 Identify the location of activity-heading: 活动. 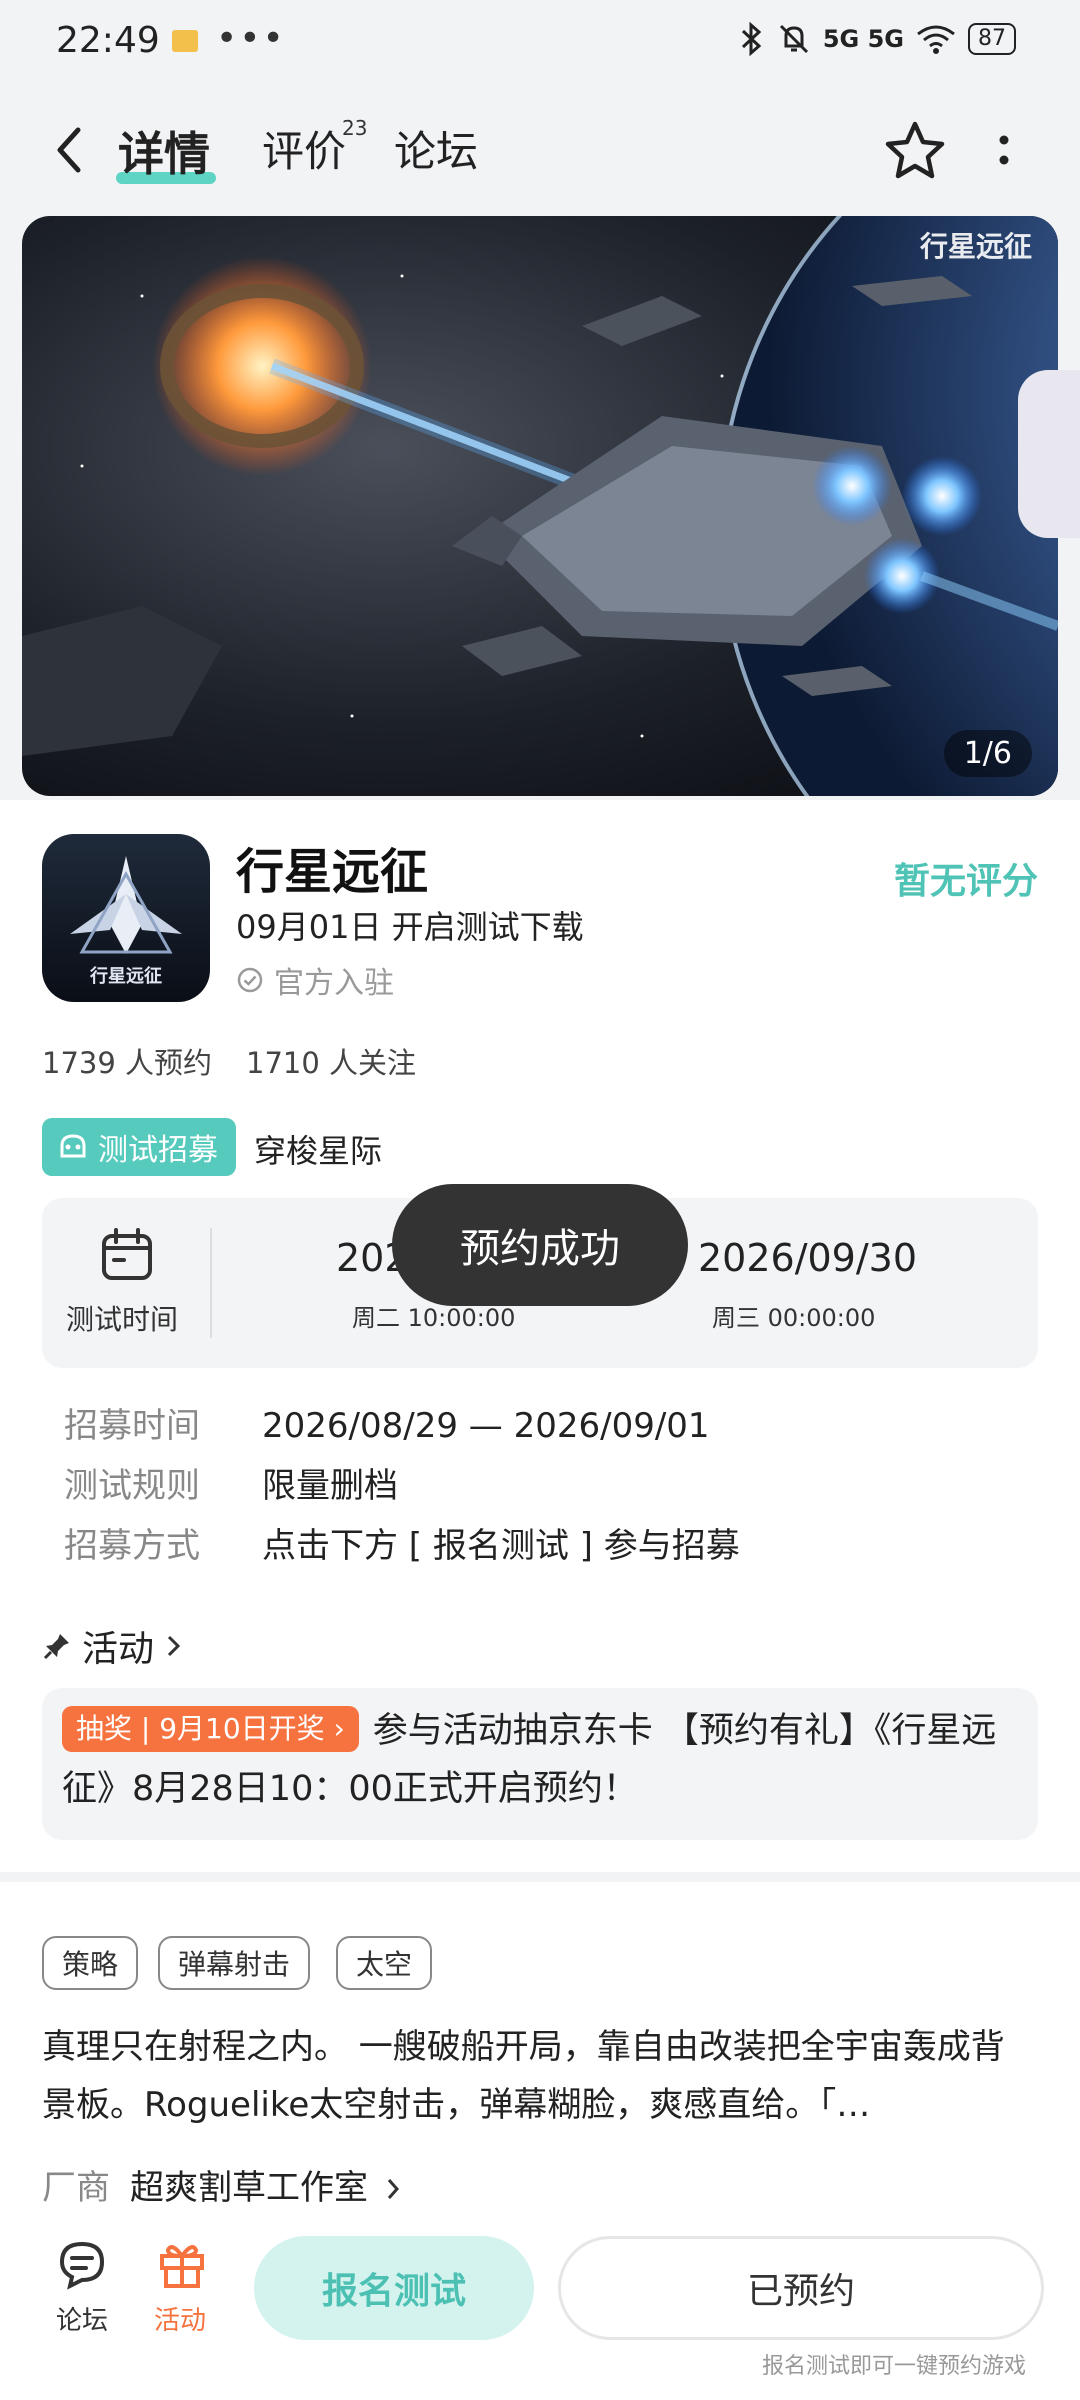
(118, 1649).